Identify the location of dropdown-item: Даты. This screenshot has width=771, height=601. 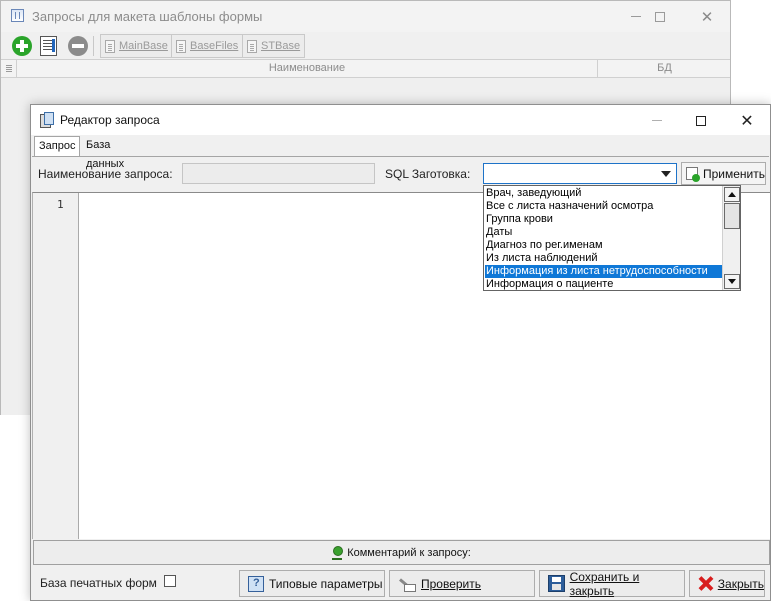
(498, 232).